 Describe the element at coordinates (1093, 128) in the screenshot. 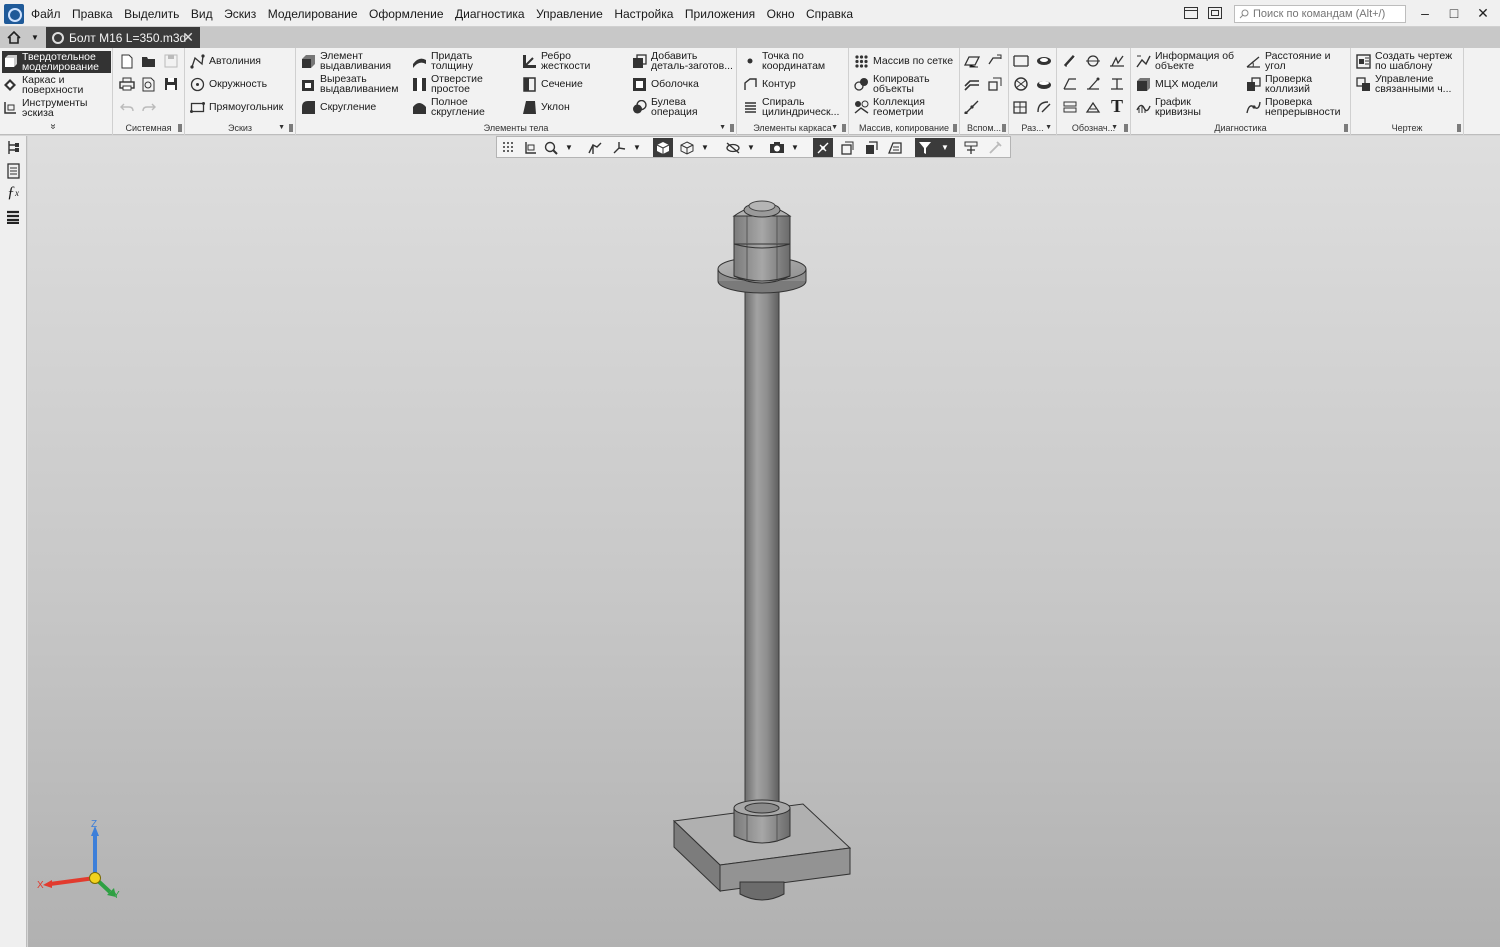

I see `group-label-notation: Обознач... ▼` at that location.